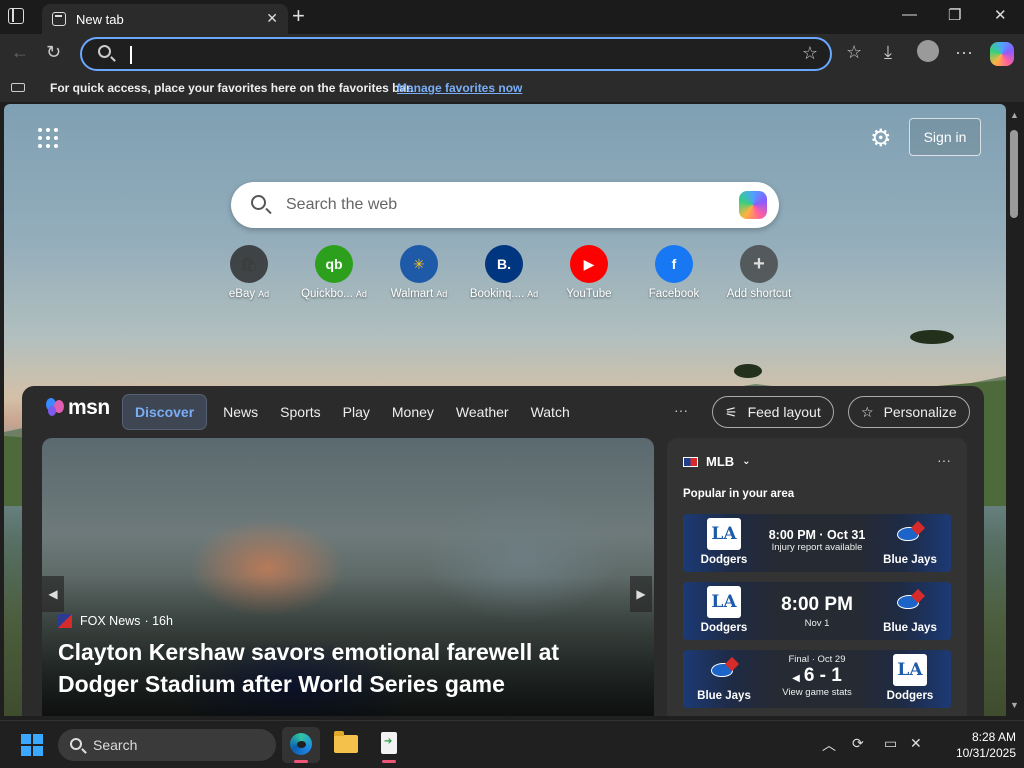 The width and height of the screenshot is (1024, 768). What do you see at coordinates (48, 138) in the screenshot?
I see `apps-launcher-icon` at bounding box center [48, 138].